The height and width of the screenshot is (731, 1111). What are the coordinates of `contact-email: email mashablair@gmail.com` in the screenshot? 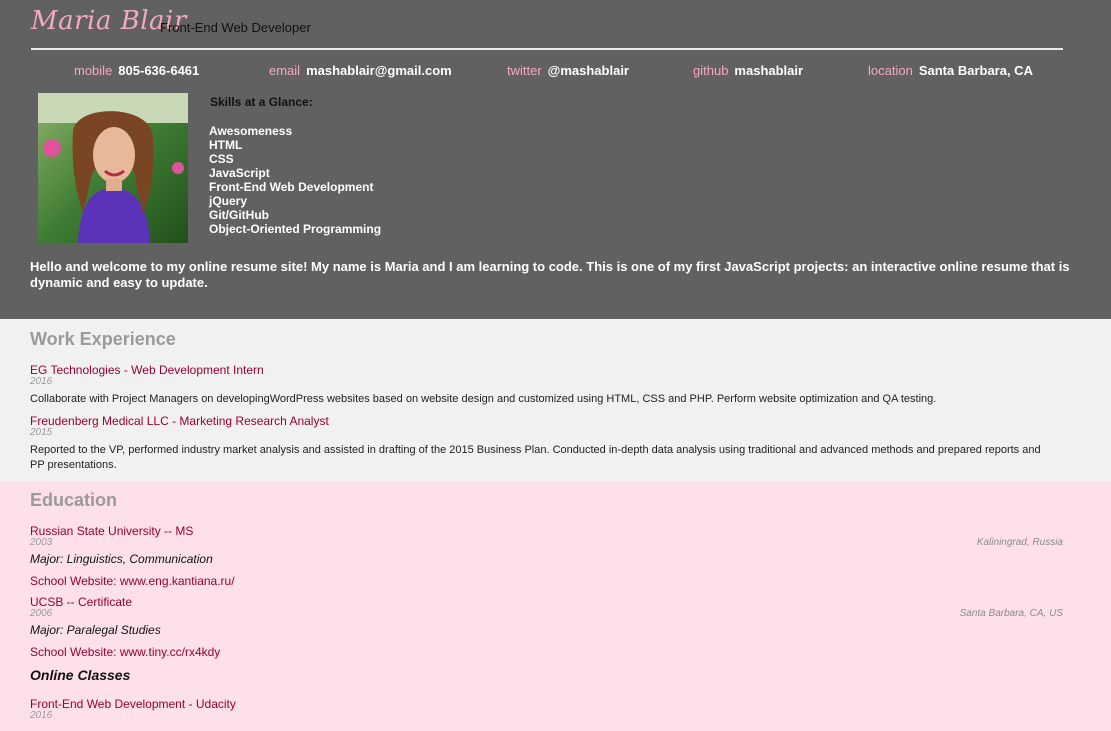 It's located at (360, 70).